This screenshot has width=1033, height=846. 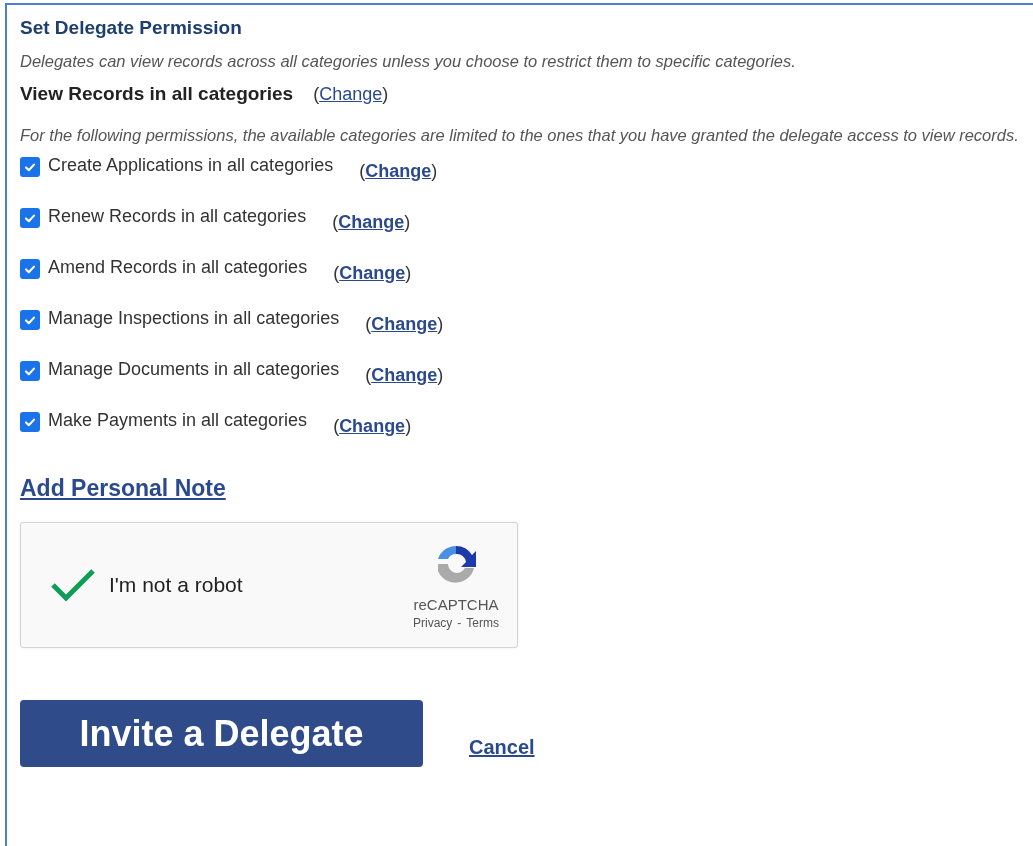 What do you see at coordinates (194, 369) in the screenshot?
I see `permission-label: Manage Documents in all categories` at bounding box center [194, 369].